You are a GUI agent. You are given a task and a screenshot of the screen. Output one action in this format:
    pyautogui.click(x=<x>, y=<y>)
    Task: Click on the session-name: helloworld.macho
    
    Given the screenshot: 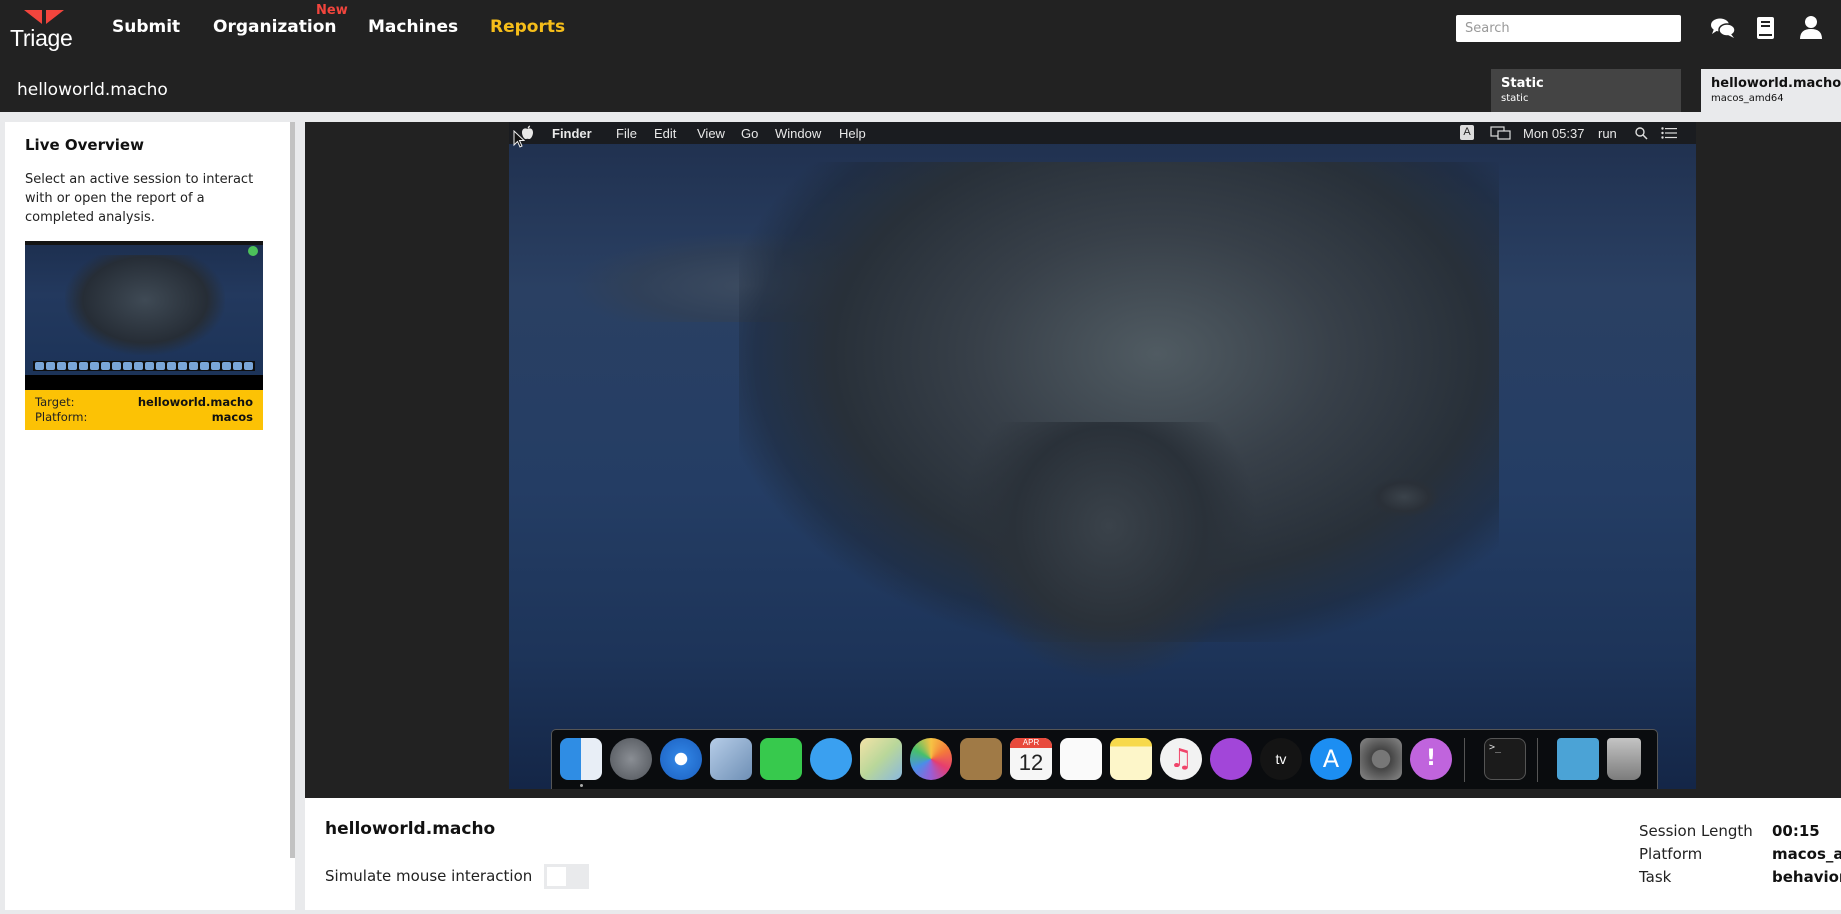 What is the action you would take?
    pyautogui.click(x=410, y=829)
    